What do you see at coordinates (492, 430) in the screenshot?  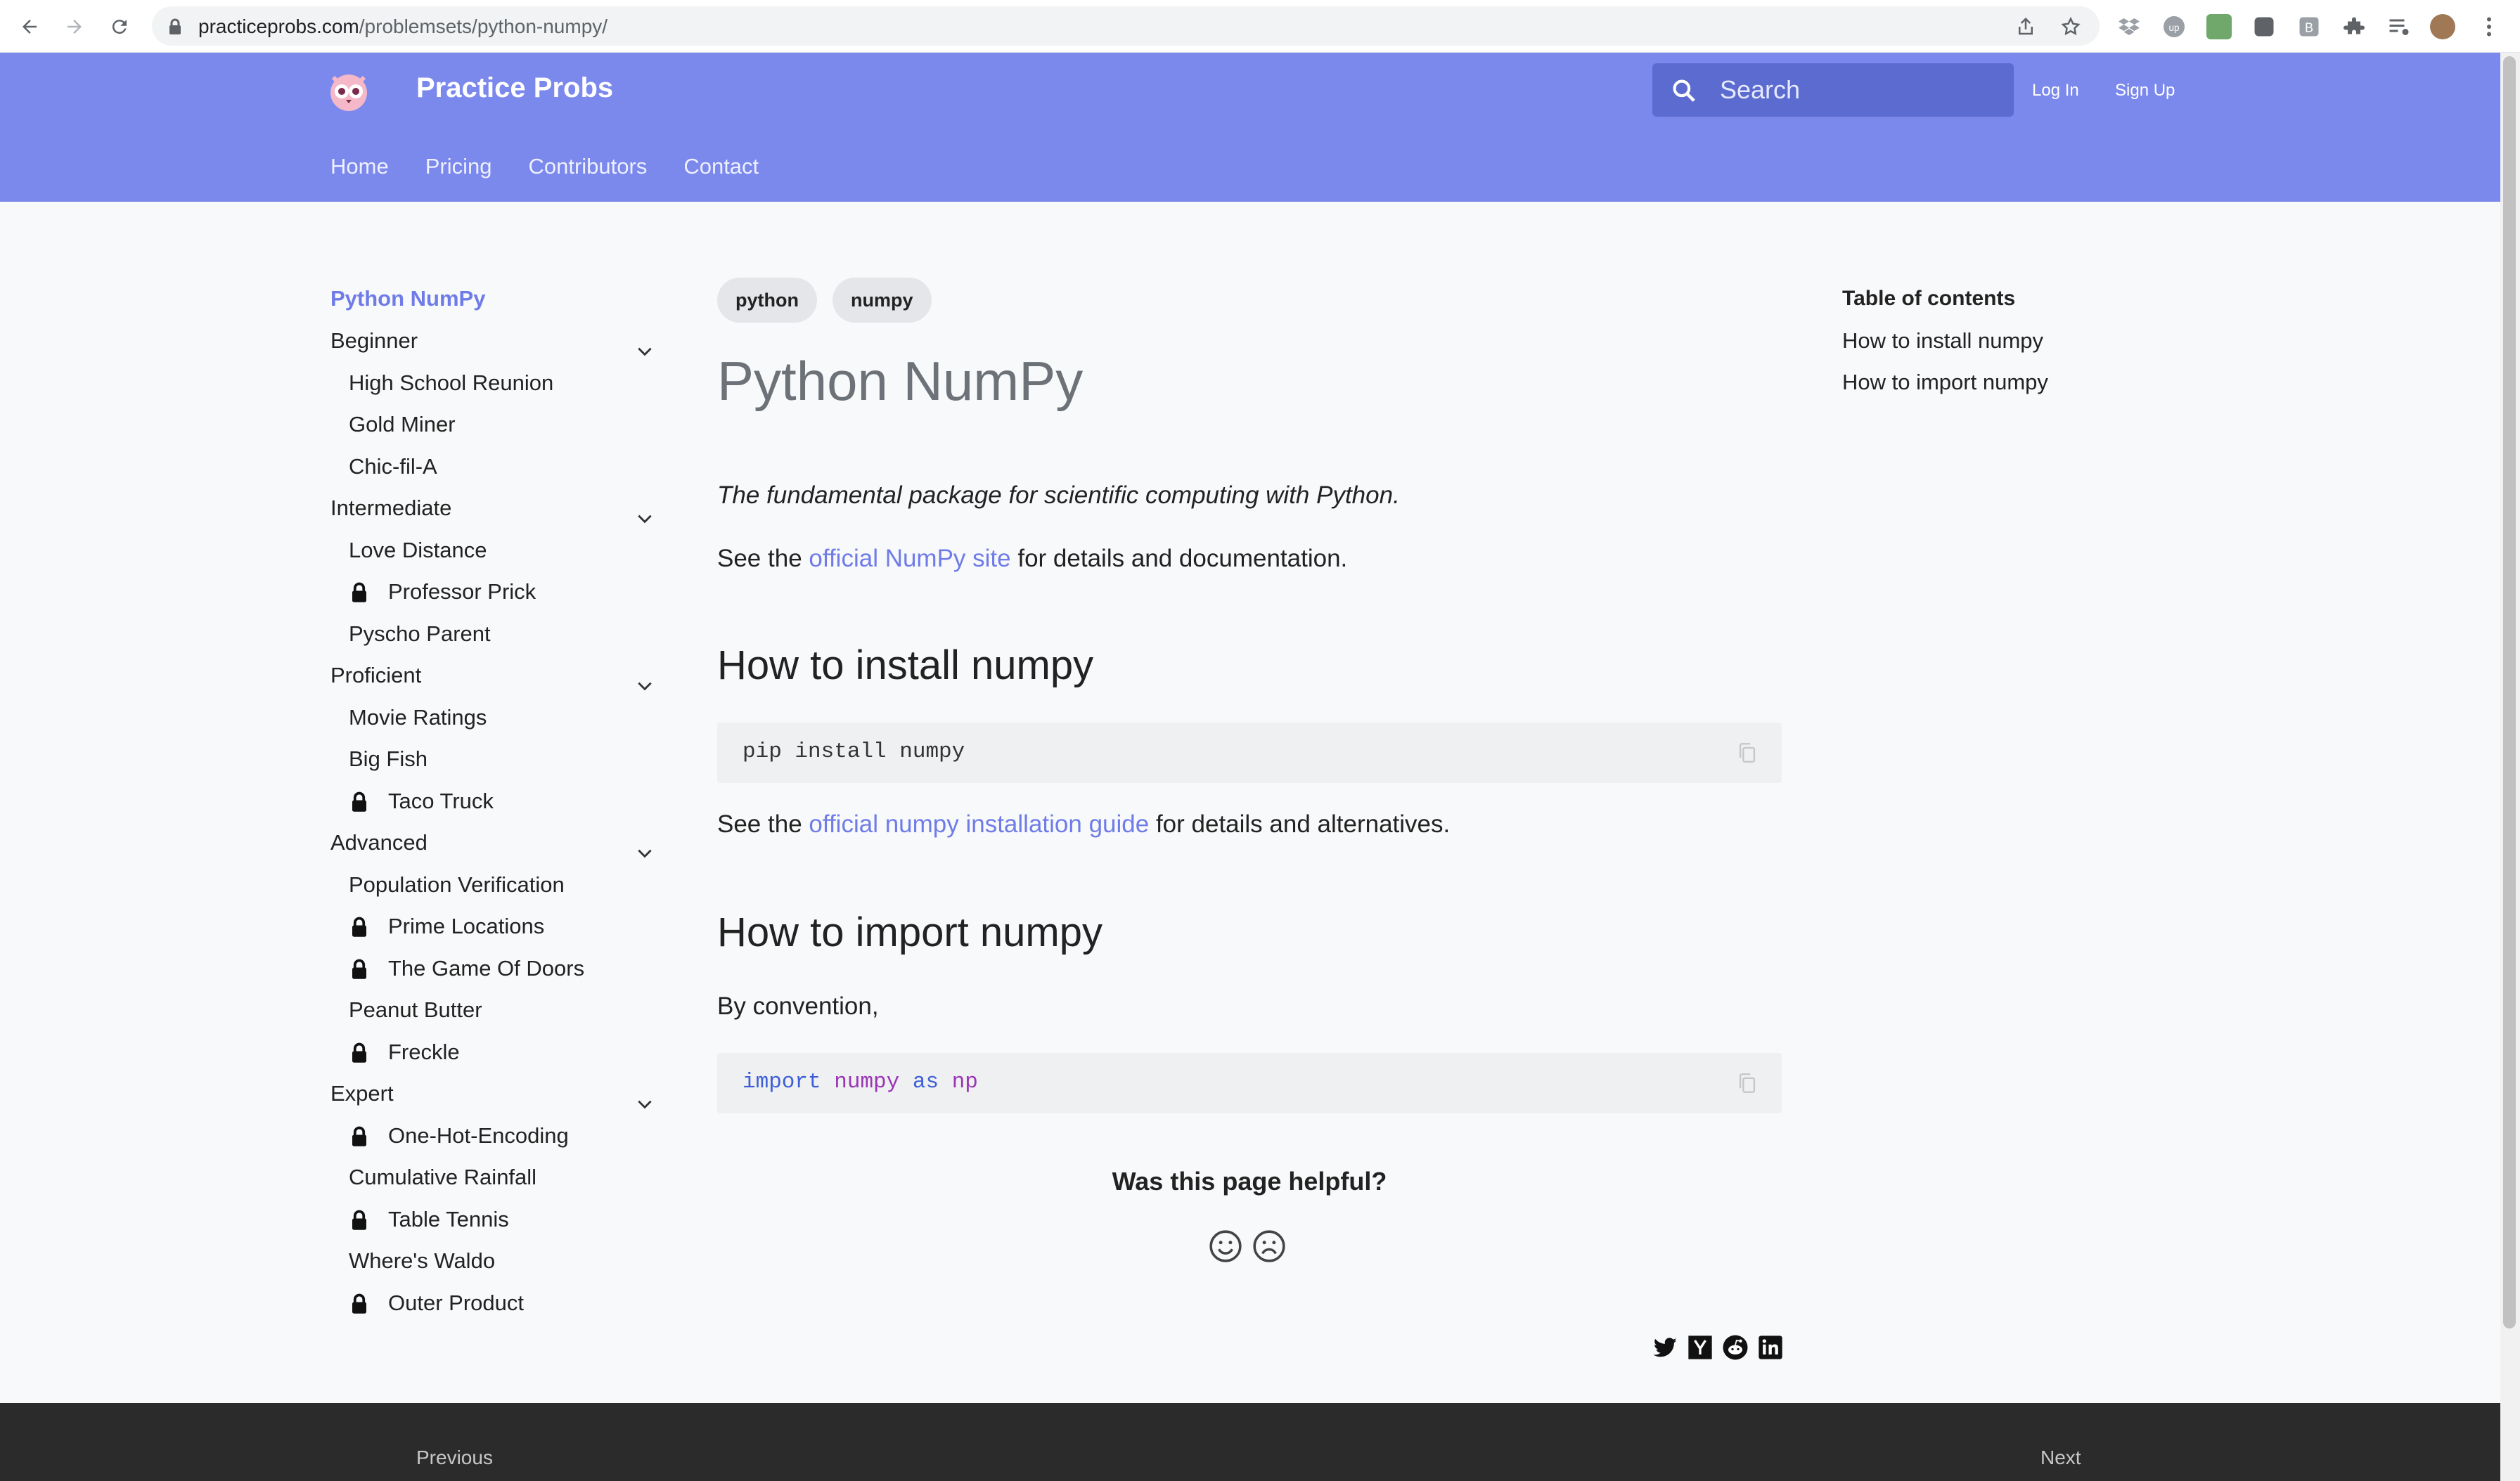 I see `sidebar-item: Gold Miner` at bounding box center [492, 430].